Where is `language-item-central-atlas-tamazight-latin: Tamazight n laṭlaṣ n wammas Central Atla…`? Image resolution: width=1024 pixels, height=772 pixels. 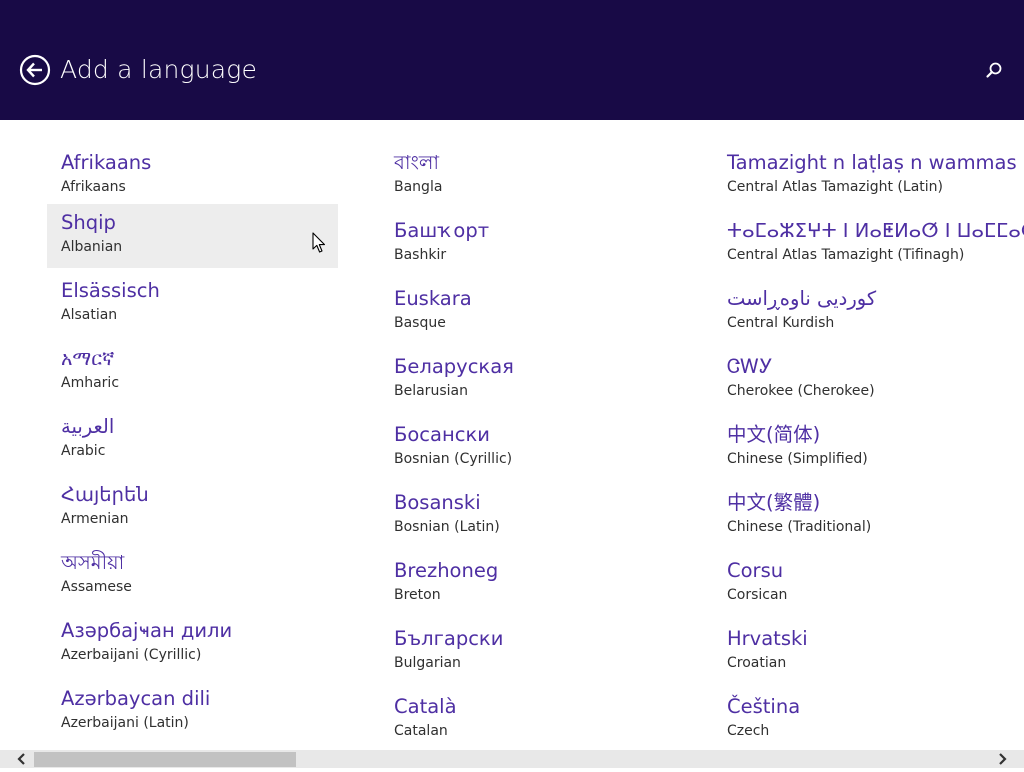
language-item-central-atlas-tamazight-latin: Tamazight n laṭlaṣ n wammas Central Atla… is located at coordinates (865, 176).